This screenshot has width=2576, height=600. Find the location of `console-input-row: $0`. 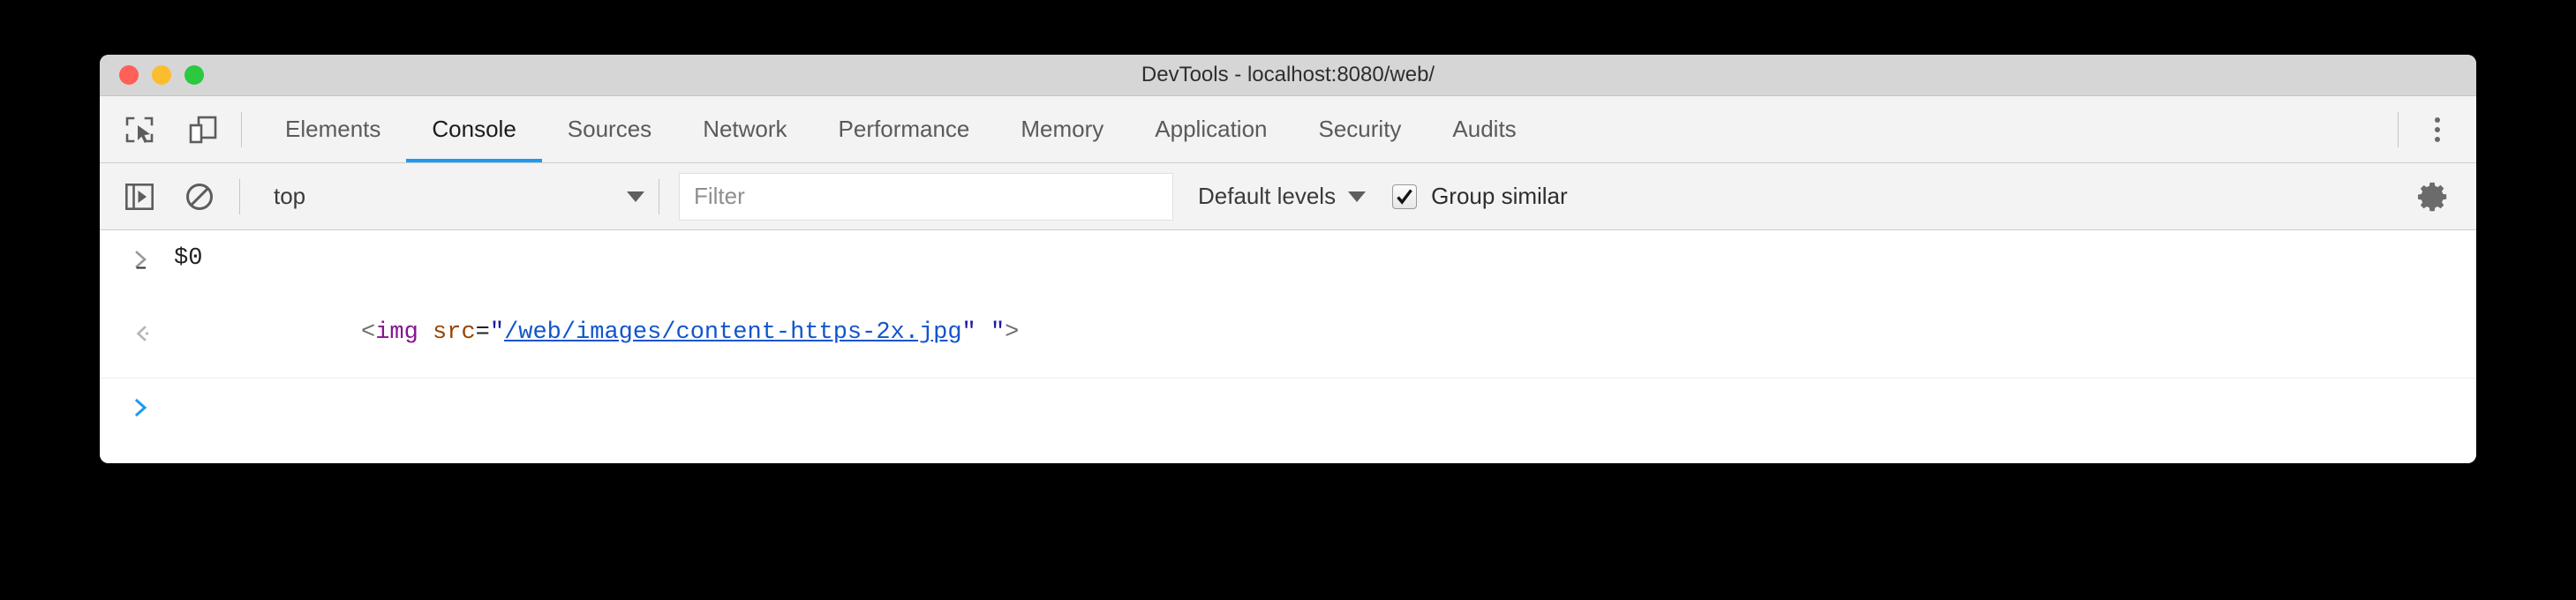

console-input-row: $0 is located at coordinates (1288, 259).